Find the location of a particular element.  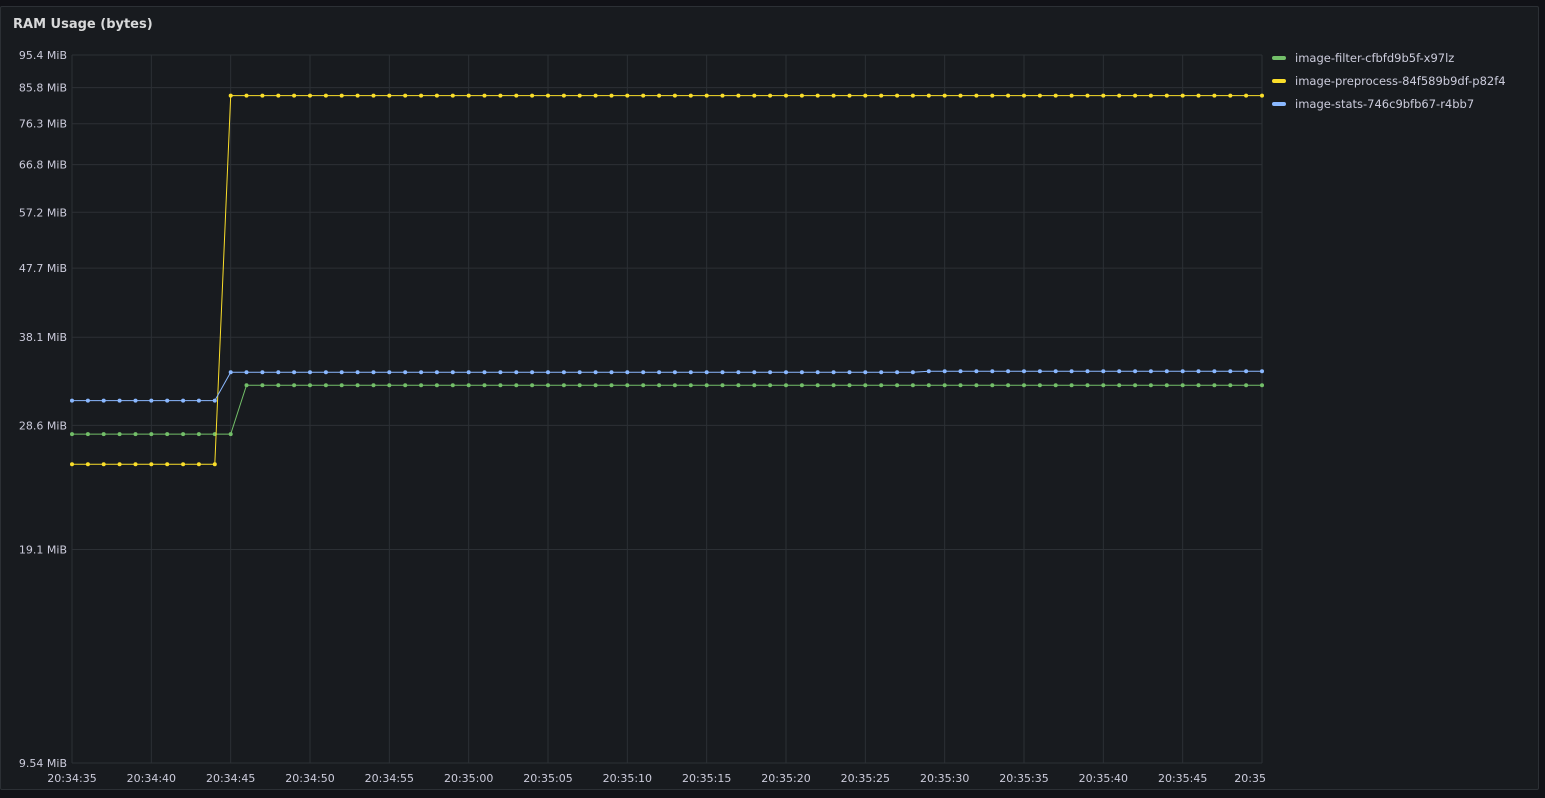

legend-label: image-preprocess-84f589b9df-p82f4 is located at coordinates (1400, 80).